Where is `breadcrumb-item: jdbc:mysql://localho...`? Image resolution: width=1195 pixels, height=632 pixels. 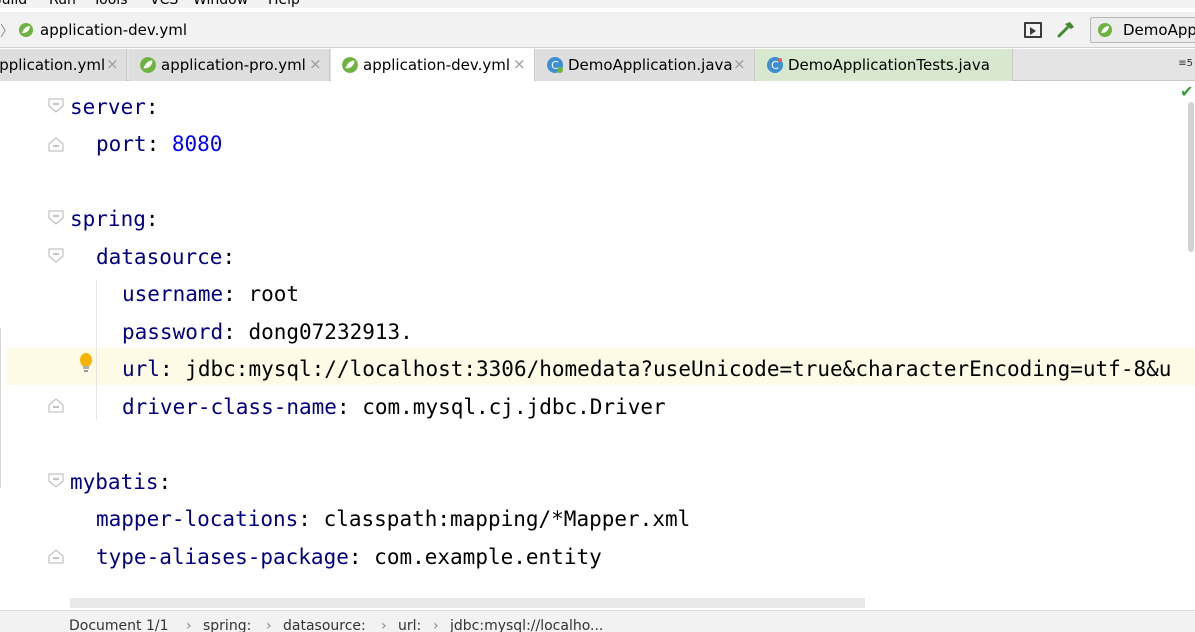
breadcrumb-item: jdbc:mysql://localho... is located at coordinates (526, 625).